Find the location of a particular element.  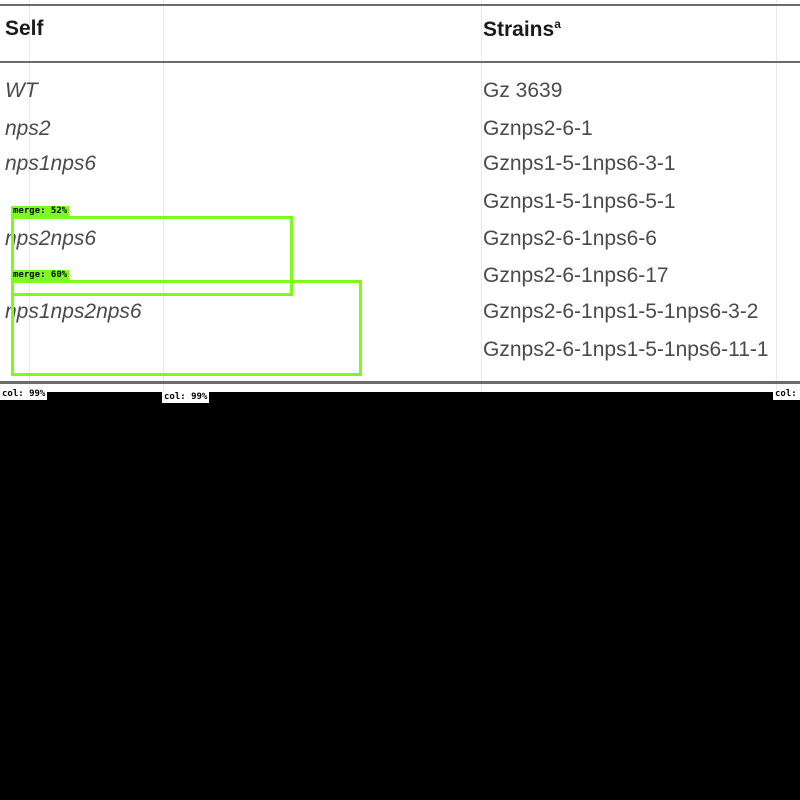

genotype-cell: WT is located at coordinates (21, 90).